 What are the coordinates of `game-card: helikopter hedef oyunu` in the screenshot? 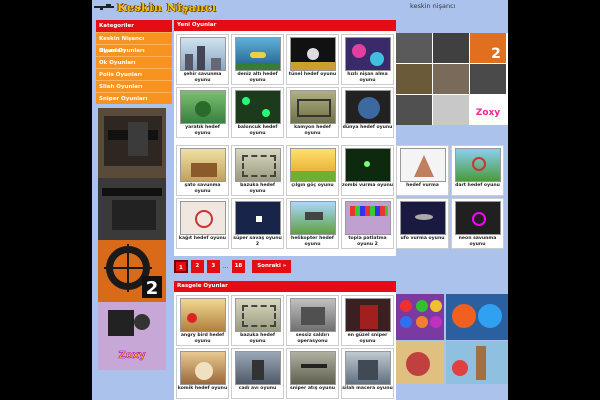 It's located at (312, 223).